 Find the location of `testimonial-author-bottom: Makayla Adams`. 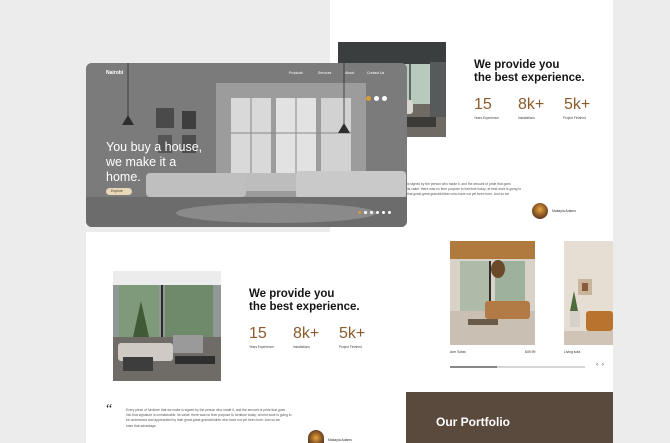

testimonial-author-bottom: Makayla Adams is located at coordinates (340, 440).